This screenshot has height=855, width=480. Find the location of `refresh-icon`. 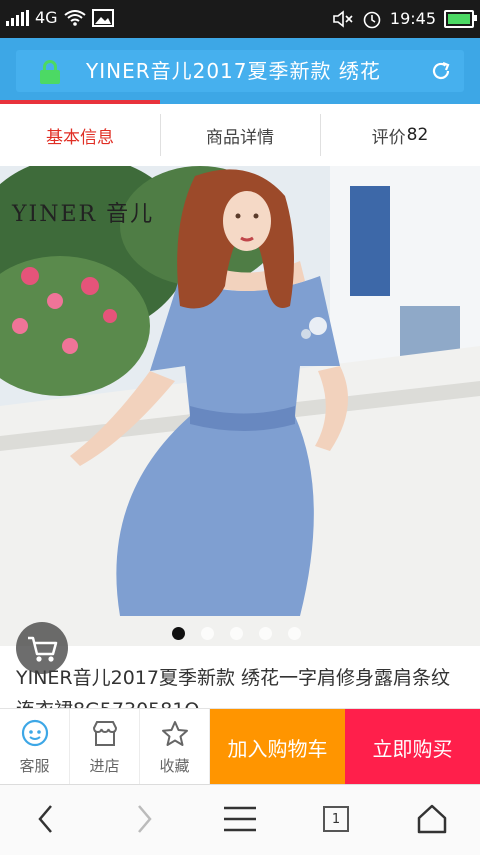

refresh-icon is located at coordinates (441, 71).